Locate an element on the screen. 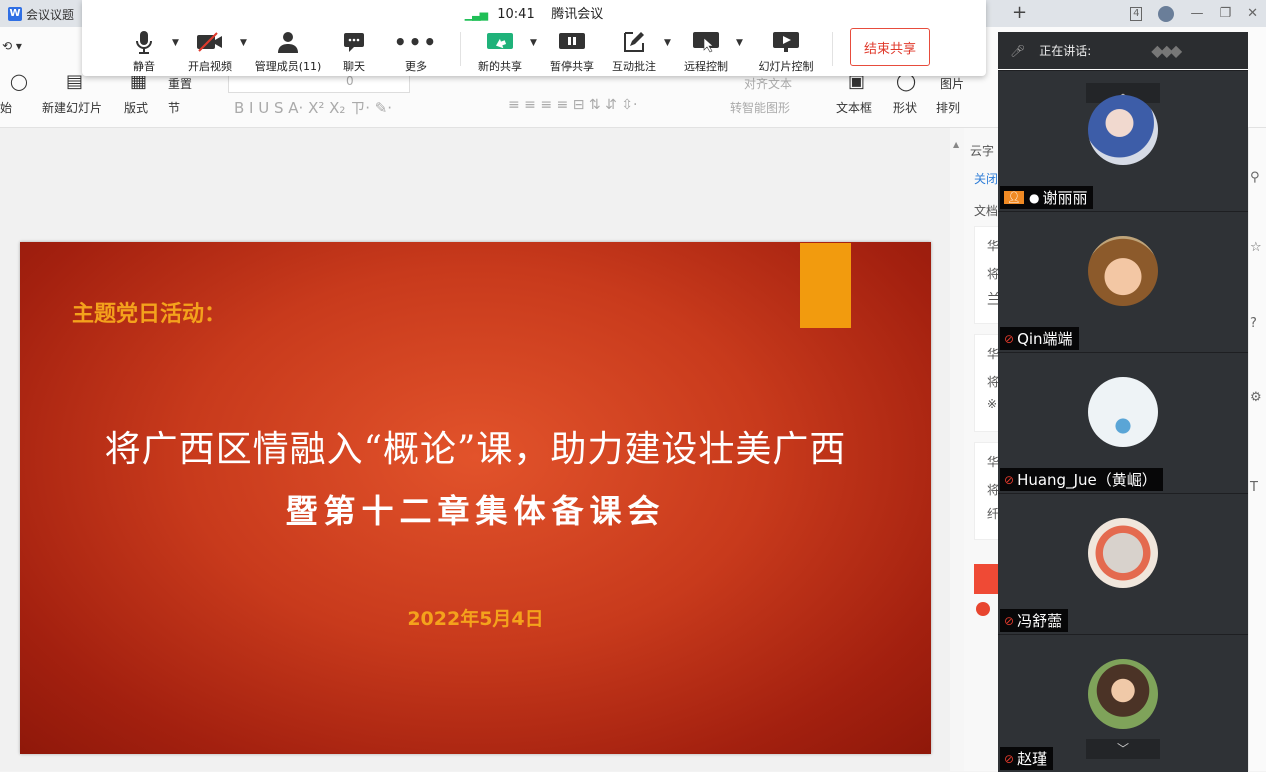 The width and height of the screenshot is (1266, 772). chat-icon is located at coordinates (354, 42).